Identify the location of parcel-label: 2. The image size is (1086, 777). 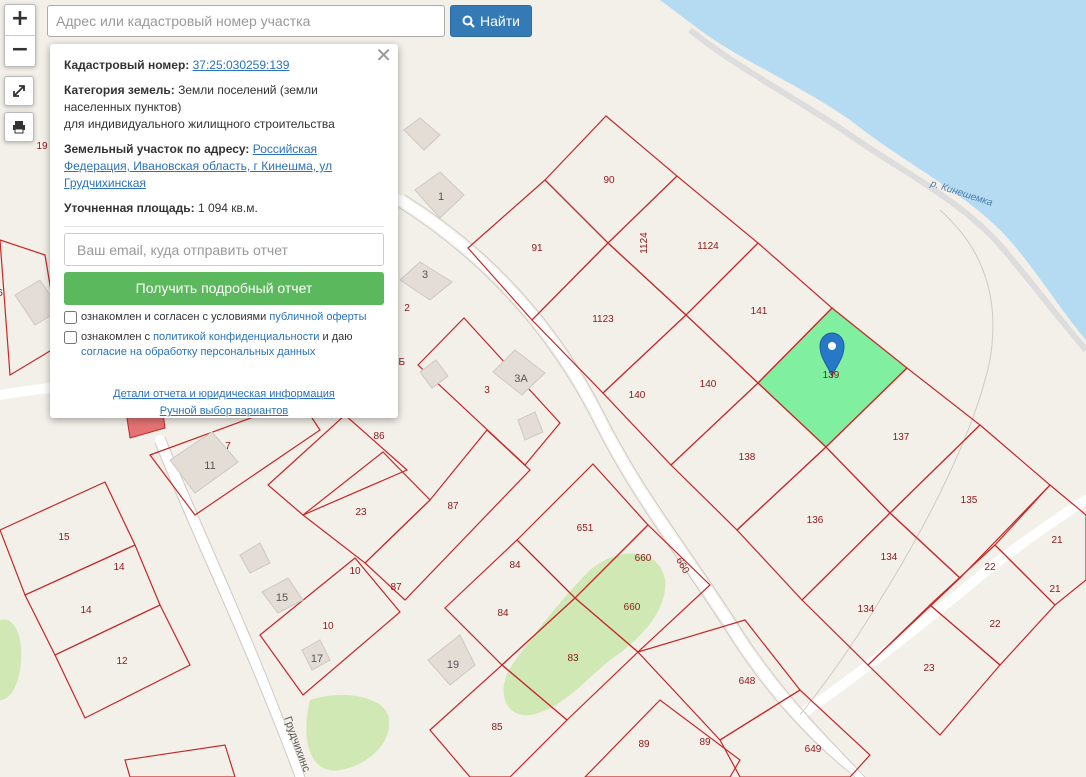
(407, 308).